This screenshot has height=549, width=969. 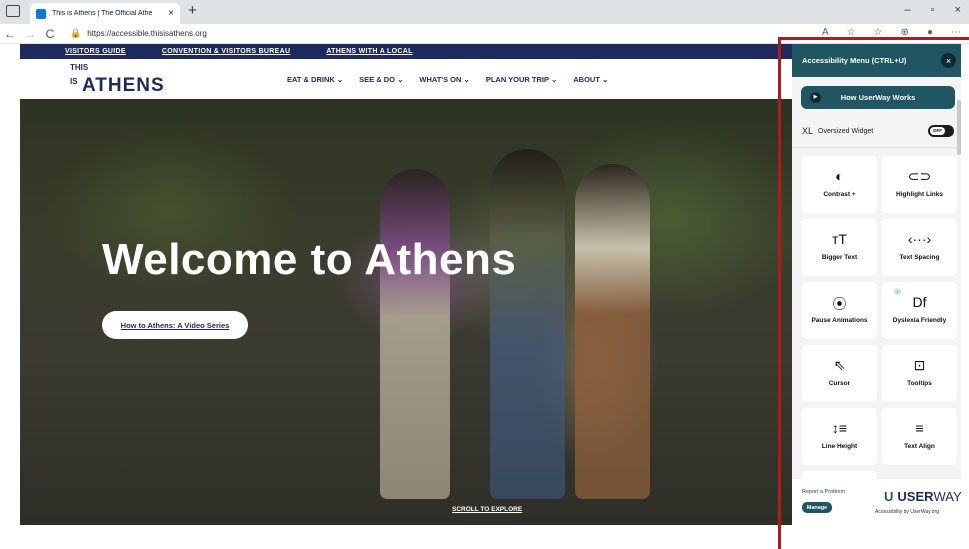 What do you see at coordinates (919, 176) in the screenshot?
I see `link-icon: ⊂⊃` at bounding box center [919, 176].